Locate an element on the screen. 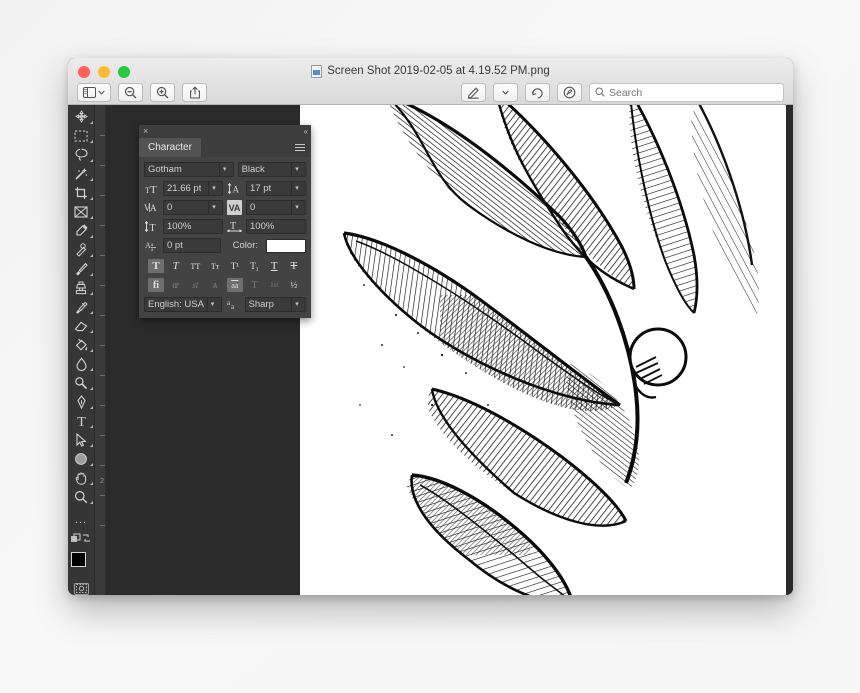 The width and height of the screenshot is (860, 693). tracking-input: 0 ▾ is located at coordinates (276, 207).